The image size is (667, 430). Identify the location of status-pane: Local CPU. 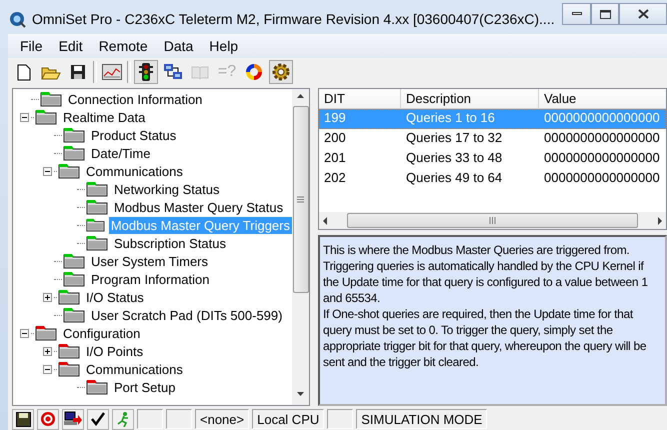
(288, 419).